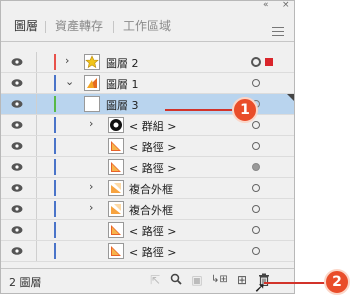  Describe the element at coordinates (79, 26) in the screenshot. I see `tab-asset-export: 資產轉存` at that location.